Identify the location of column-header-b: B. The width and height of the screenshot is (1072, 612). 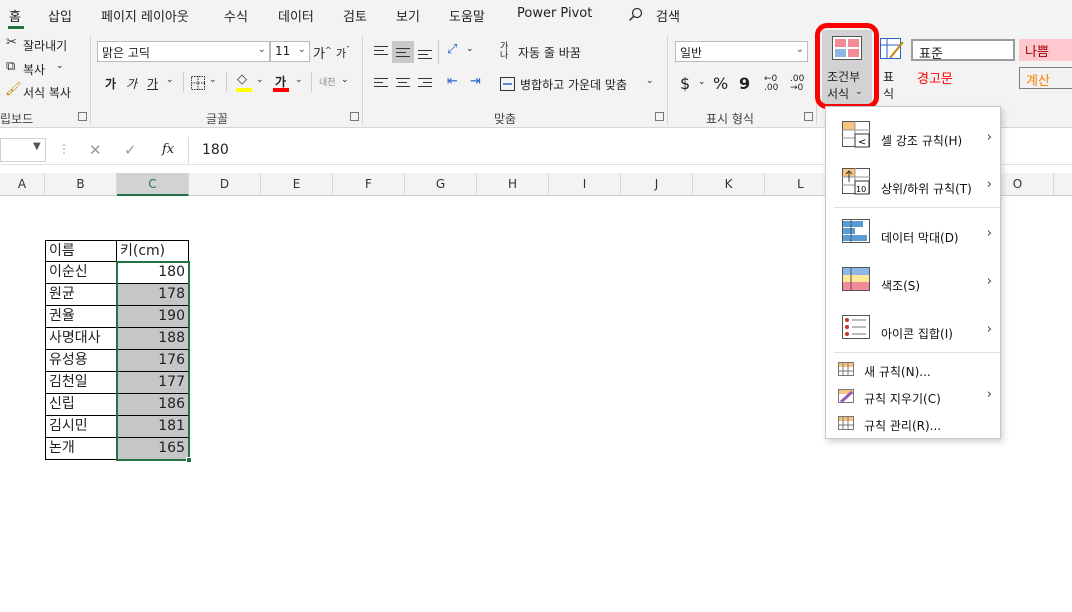
(81, 184).